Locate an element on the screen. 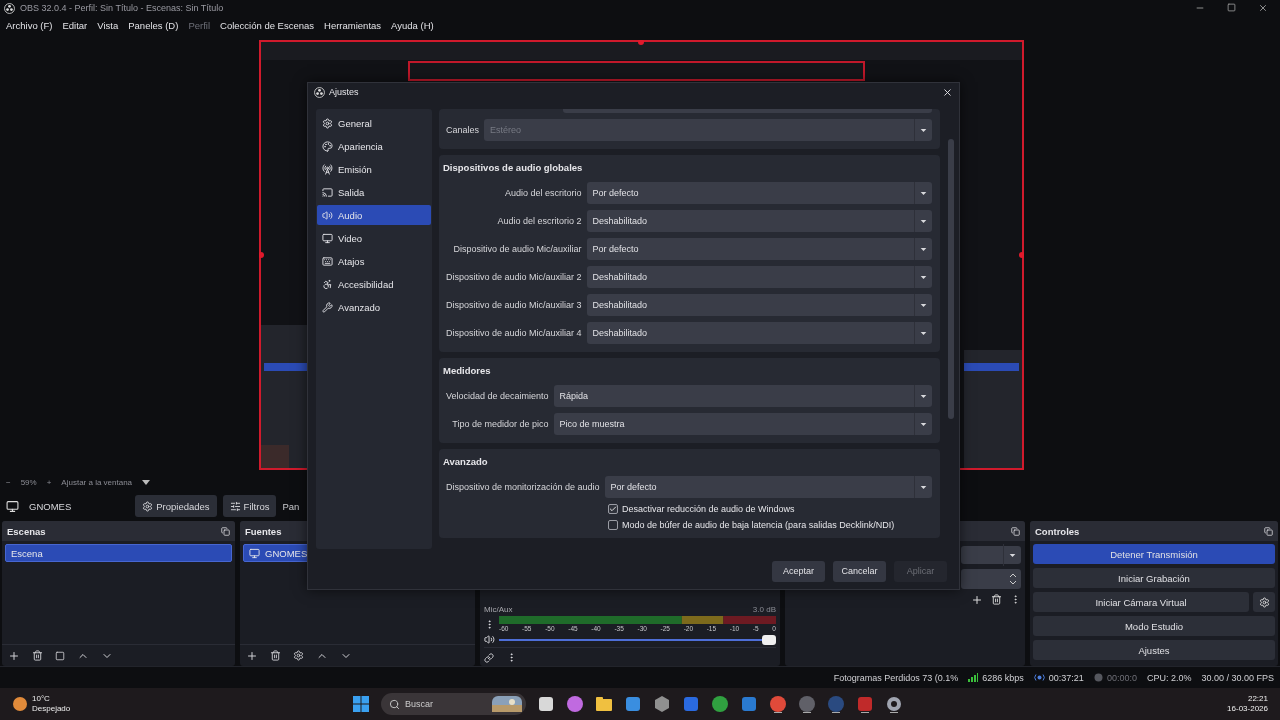 The height and width of the screenshot is (720, 1280). field-label: Dispositivo de audio Mic/auxiliar is located at coordinates (517, 249).